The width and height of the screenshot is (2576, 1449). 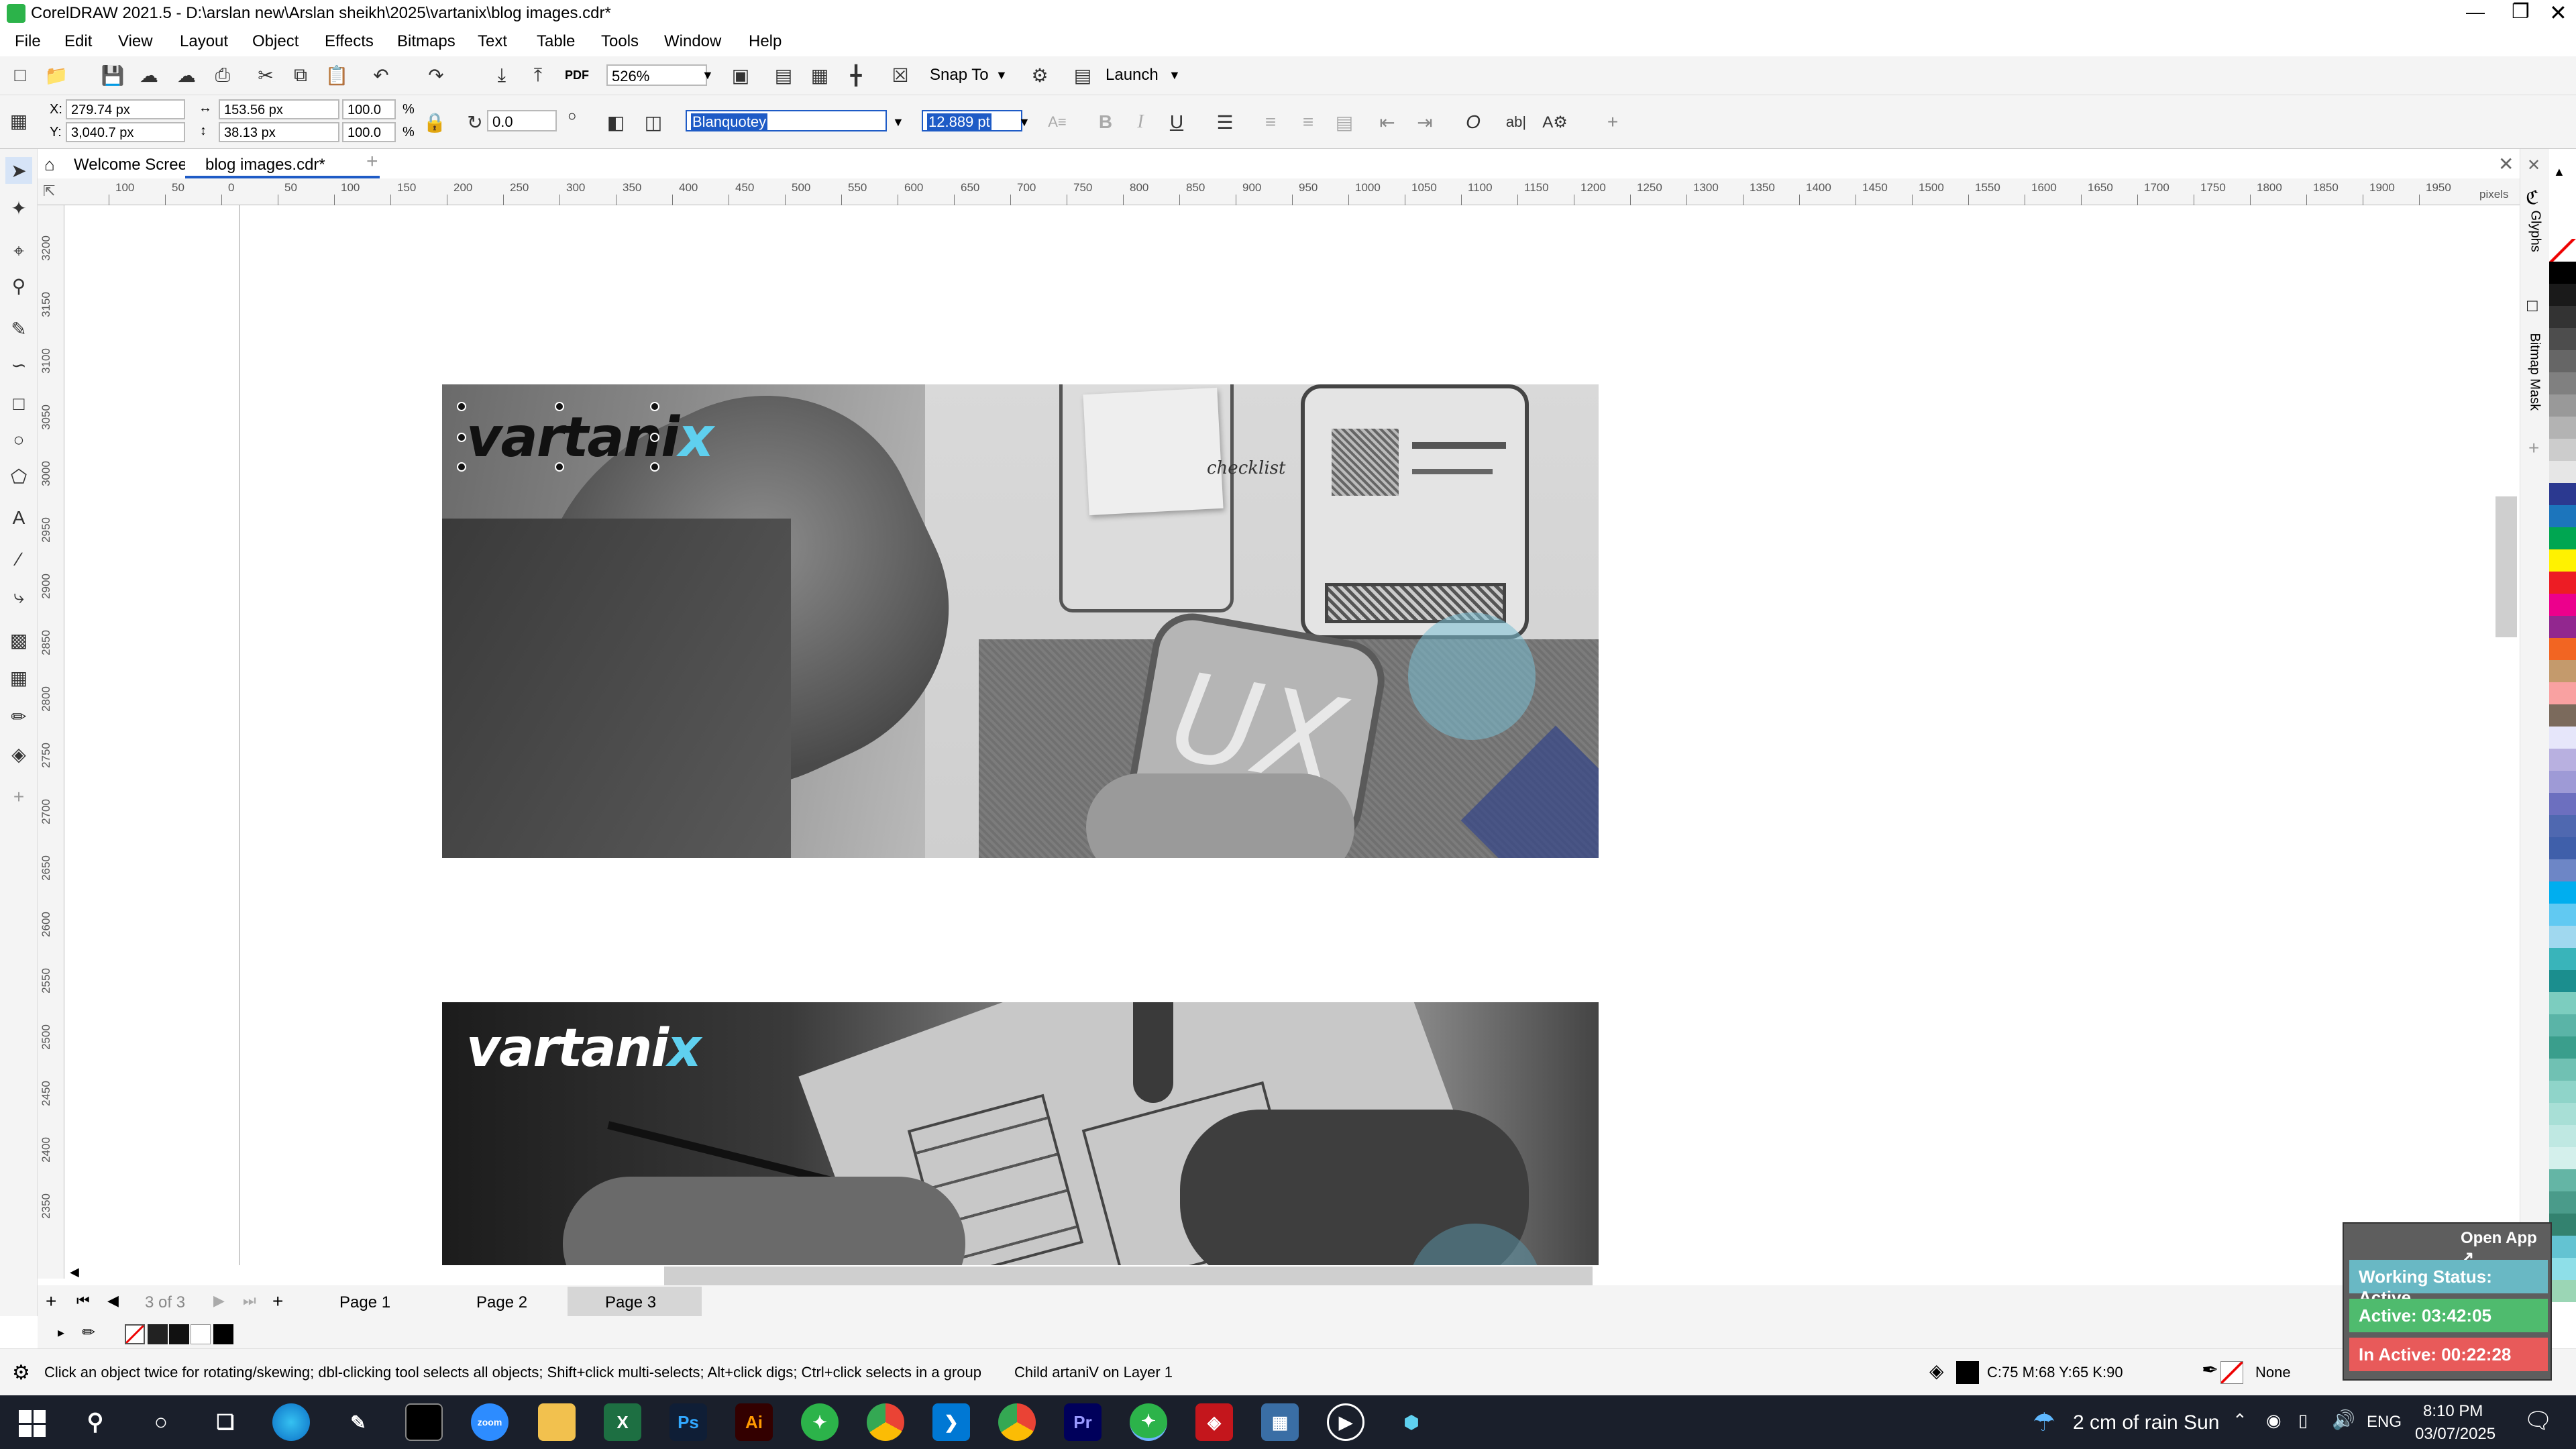 What do you see at coordinates (1387, 122) in the screenshot?
I see `decrease-indent-icon: ⇤` at bounding box center [1387, 122].